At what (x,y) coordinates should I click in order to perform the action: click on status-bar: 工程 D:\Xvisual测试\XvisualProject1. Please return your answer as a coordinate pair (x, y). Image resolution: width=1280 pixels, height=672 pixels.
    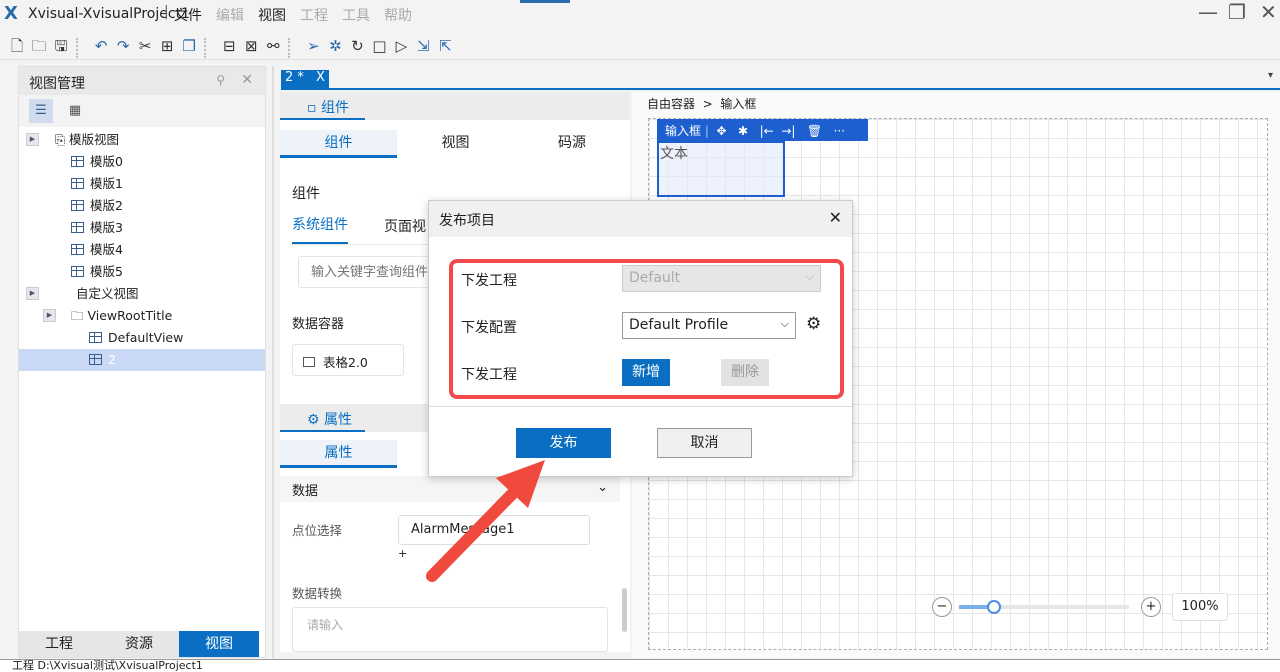
    Looking at the image, I should click on (640, 665).